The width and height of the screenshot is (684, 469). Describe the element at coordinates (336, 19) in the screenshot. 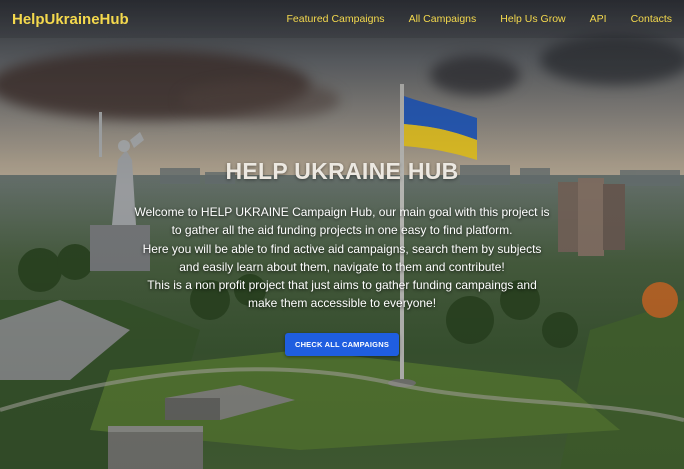

I see `nav-featured-campaigns: Featured Campaigns` at that location.